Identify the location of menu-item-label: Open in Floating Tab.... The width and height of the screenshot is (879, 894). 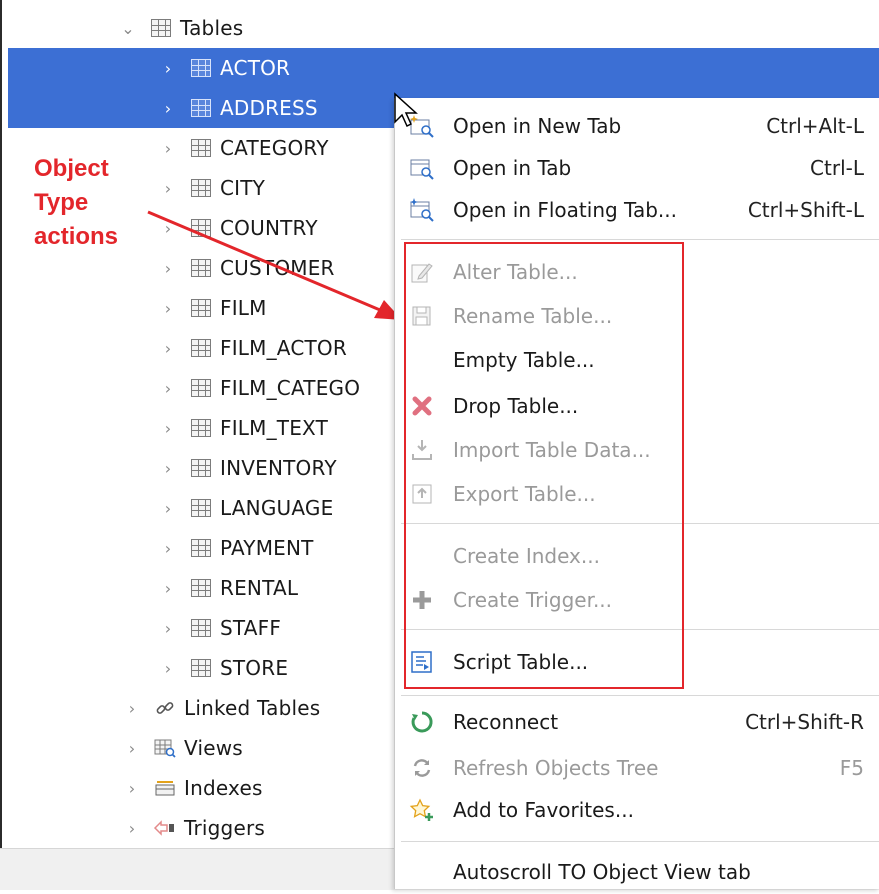
(565, 210).